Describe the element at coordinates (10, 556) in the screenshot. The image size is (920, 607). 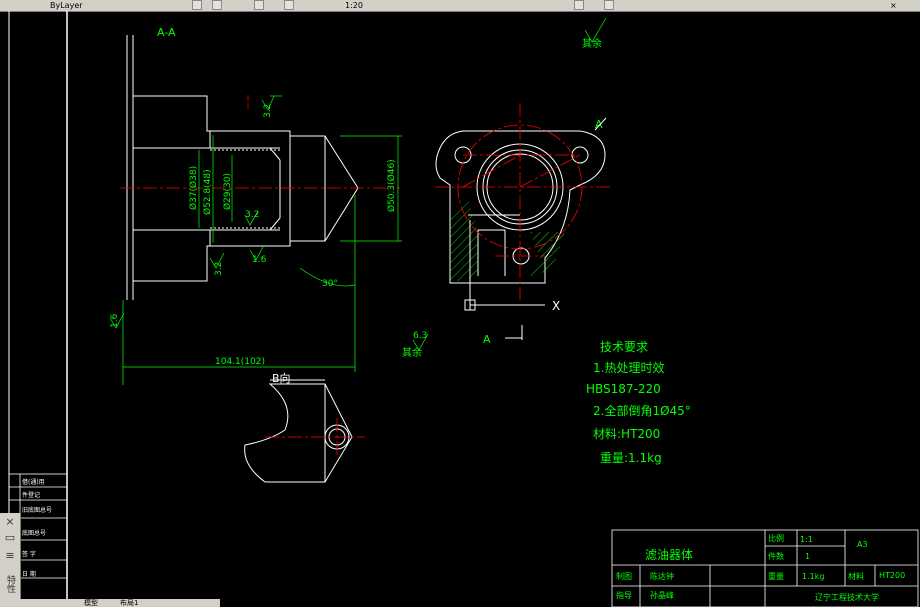
I see `properties-icon: ≡` at that location.